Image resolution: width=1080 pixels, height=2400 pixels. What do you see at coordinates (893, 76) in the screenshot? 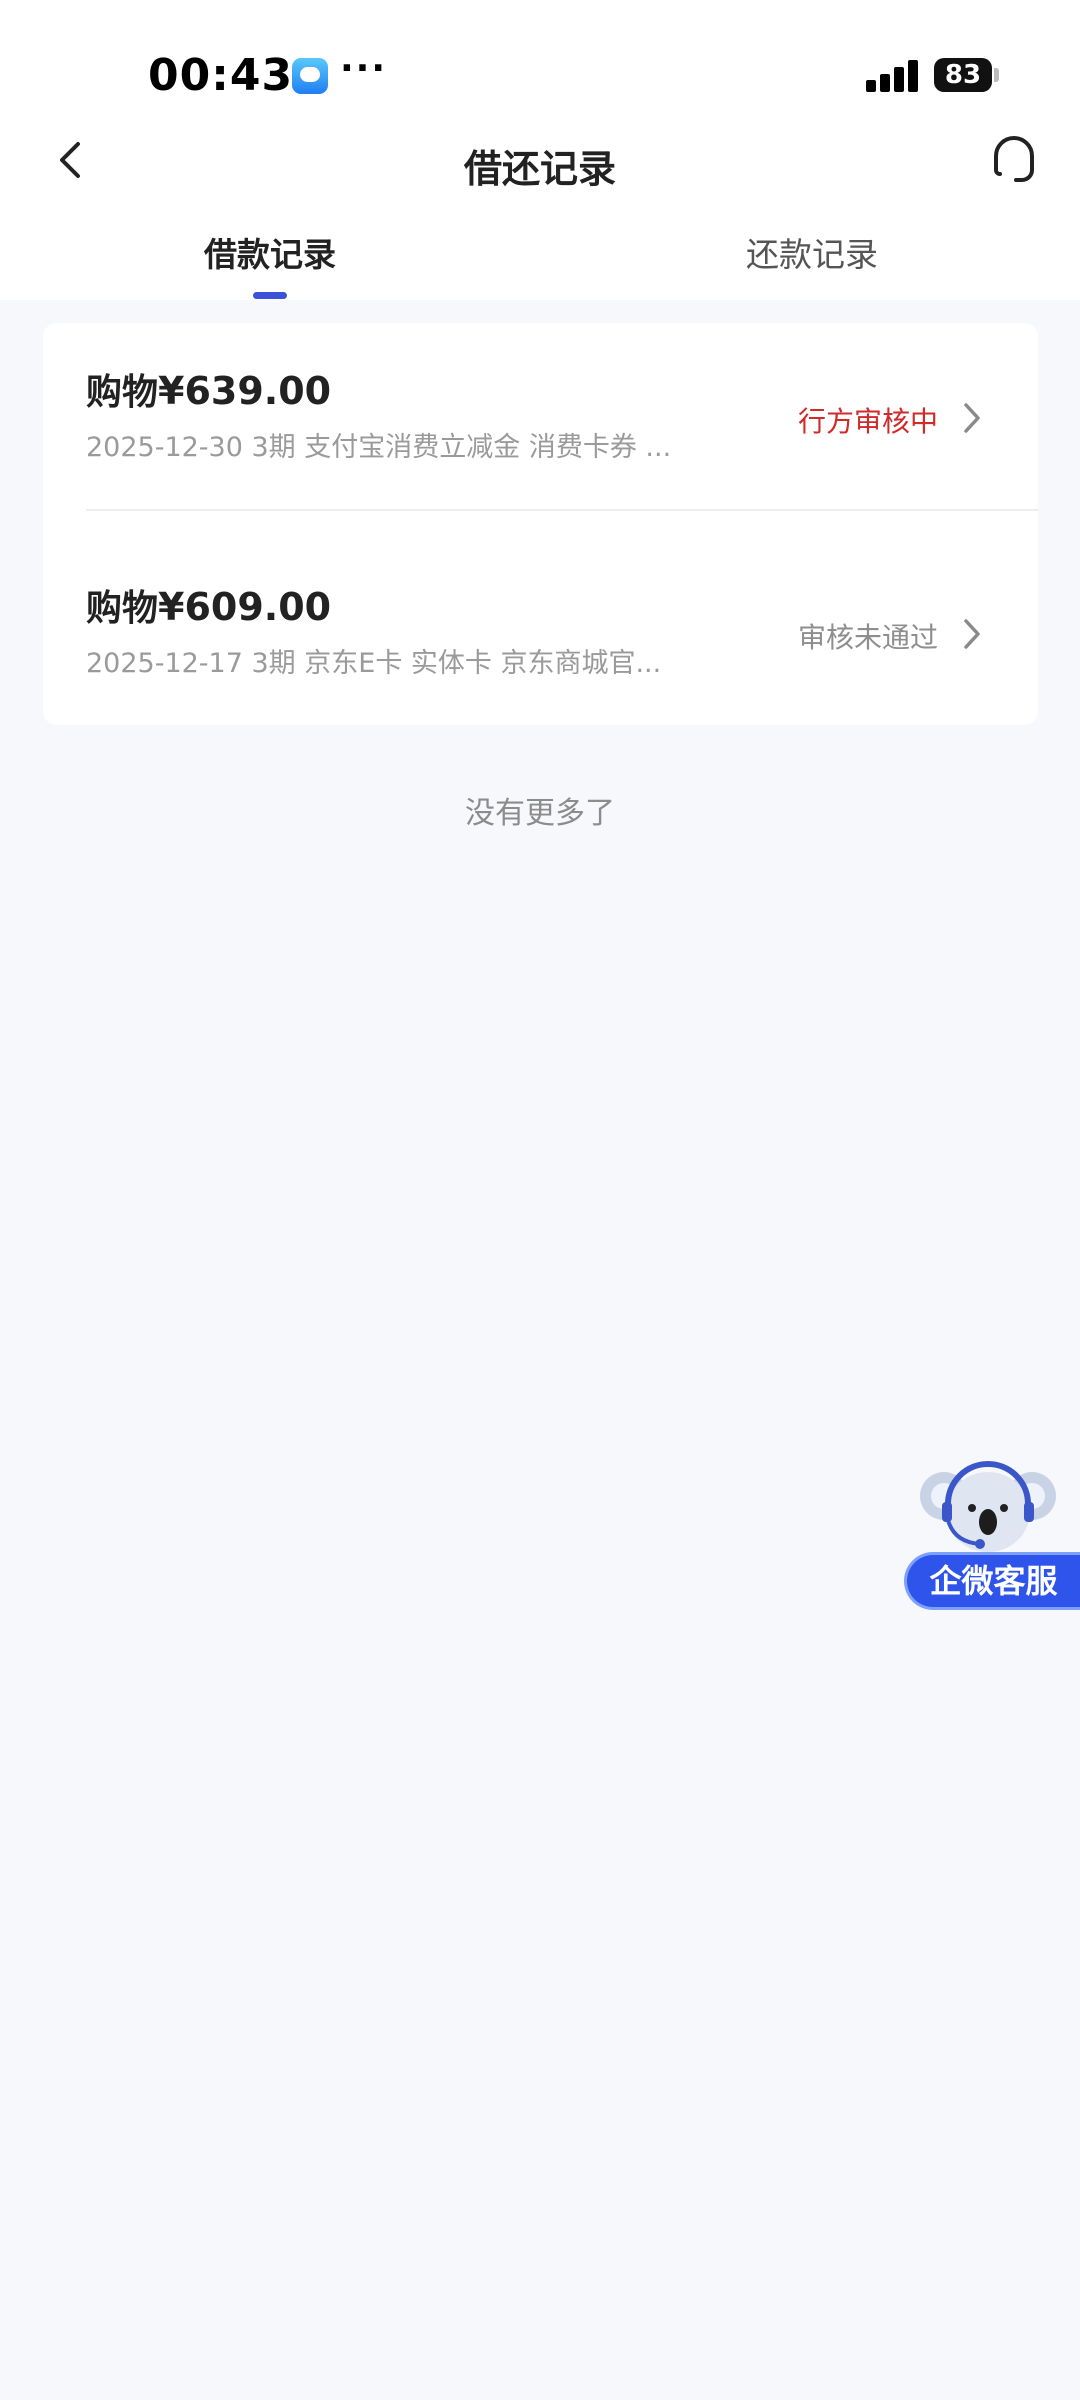
I see `cellular-signal-icon` at bounding box center [893, 76].